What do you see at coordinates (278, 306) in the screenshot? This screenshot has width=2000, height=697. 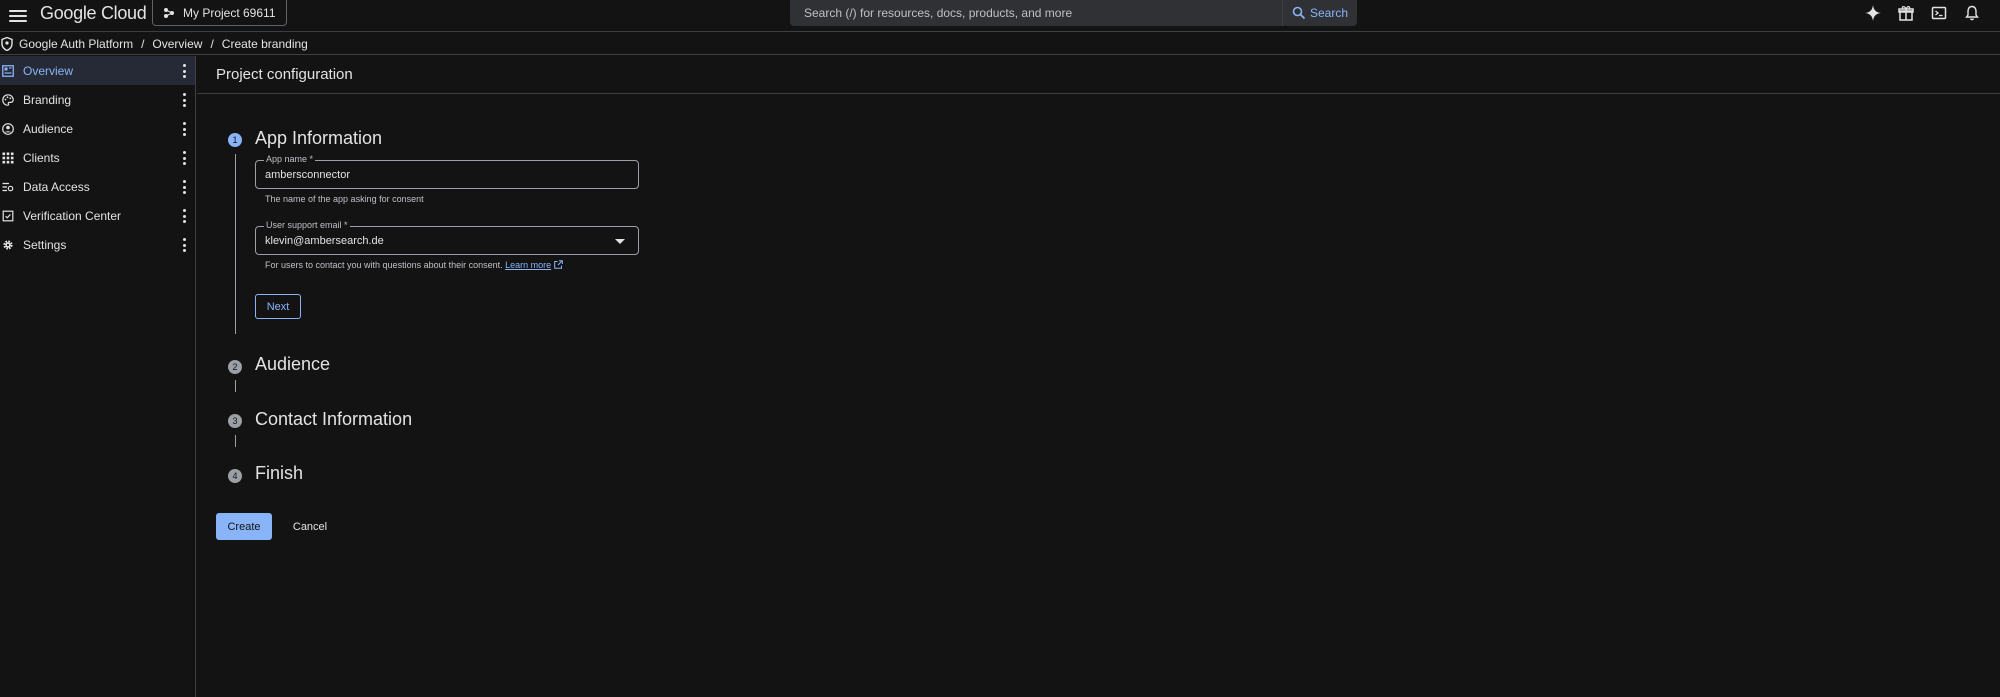 I see `next-button: Next` at bounding box center [278, 306].